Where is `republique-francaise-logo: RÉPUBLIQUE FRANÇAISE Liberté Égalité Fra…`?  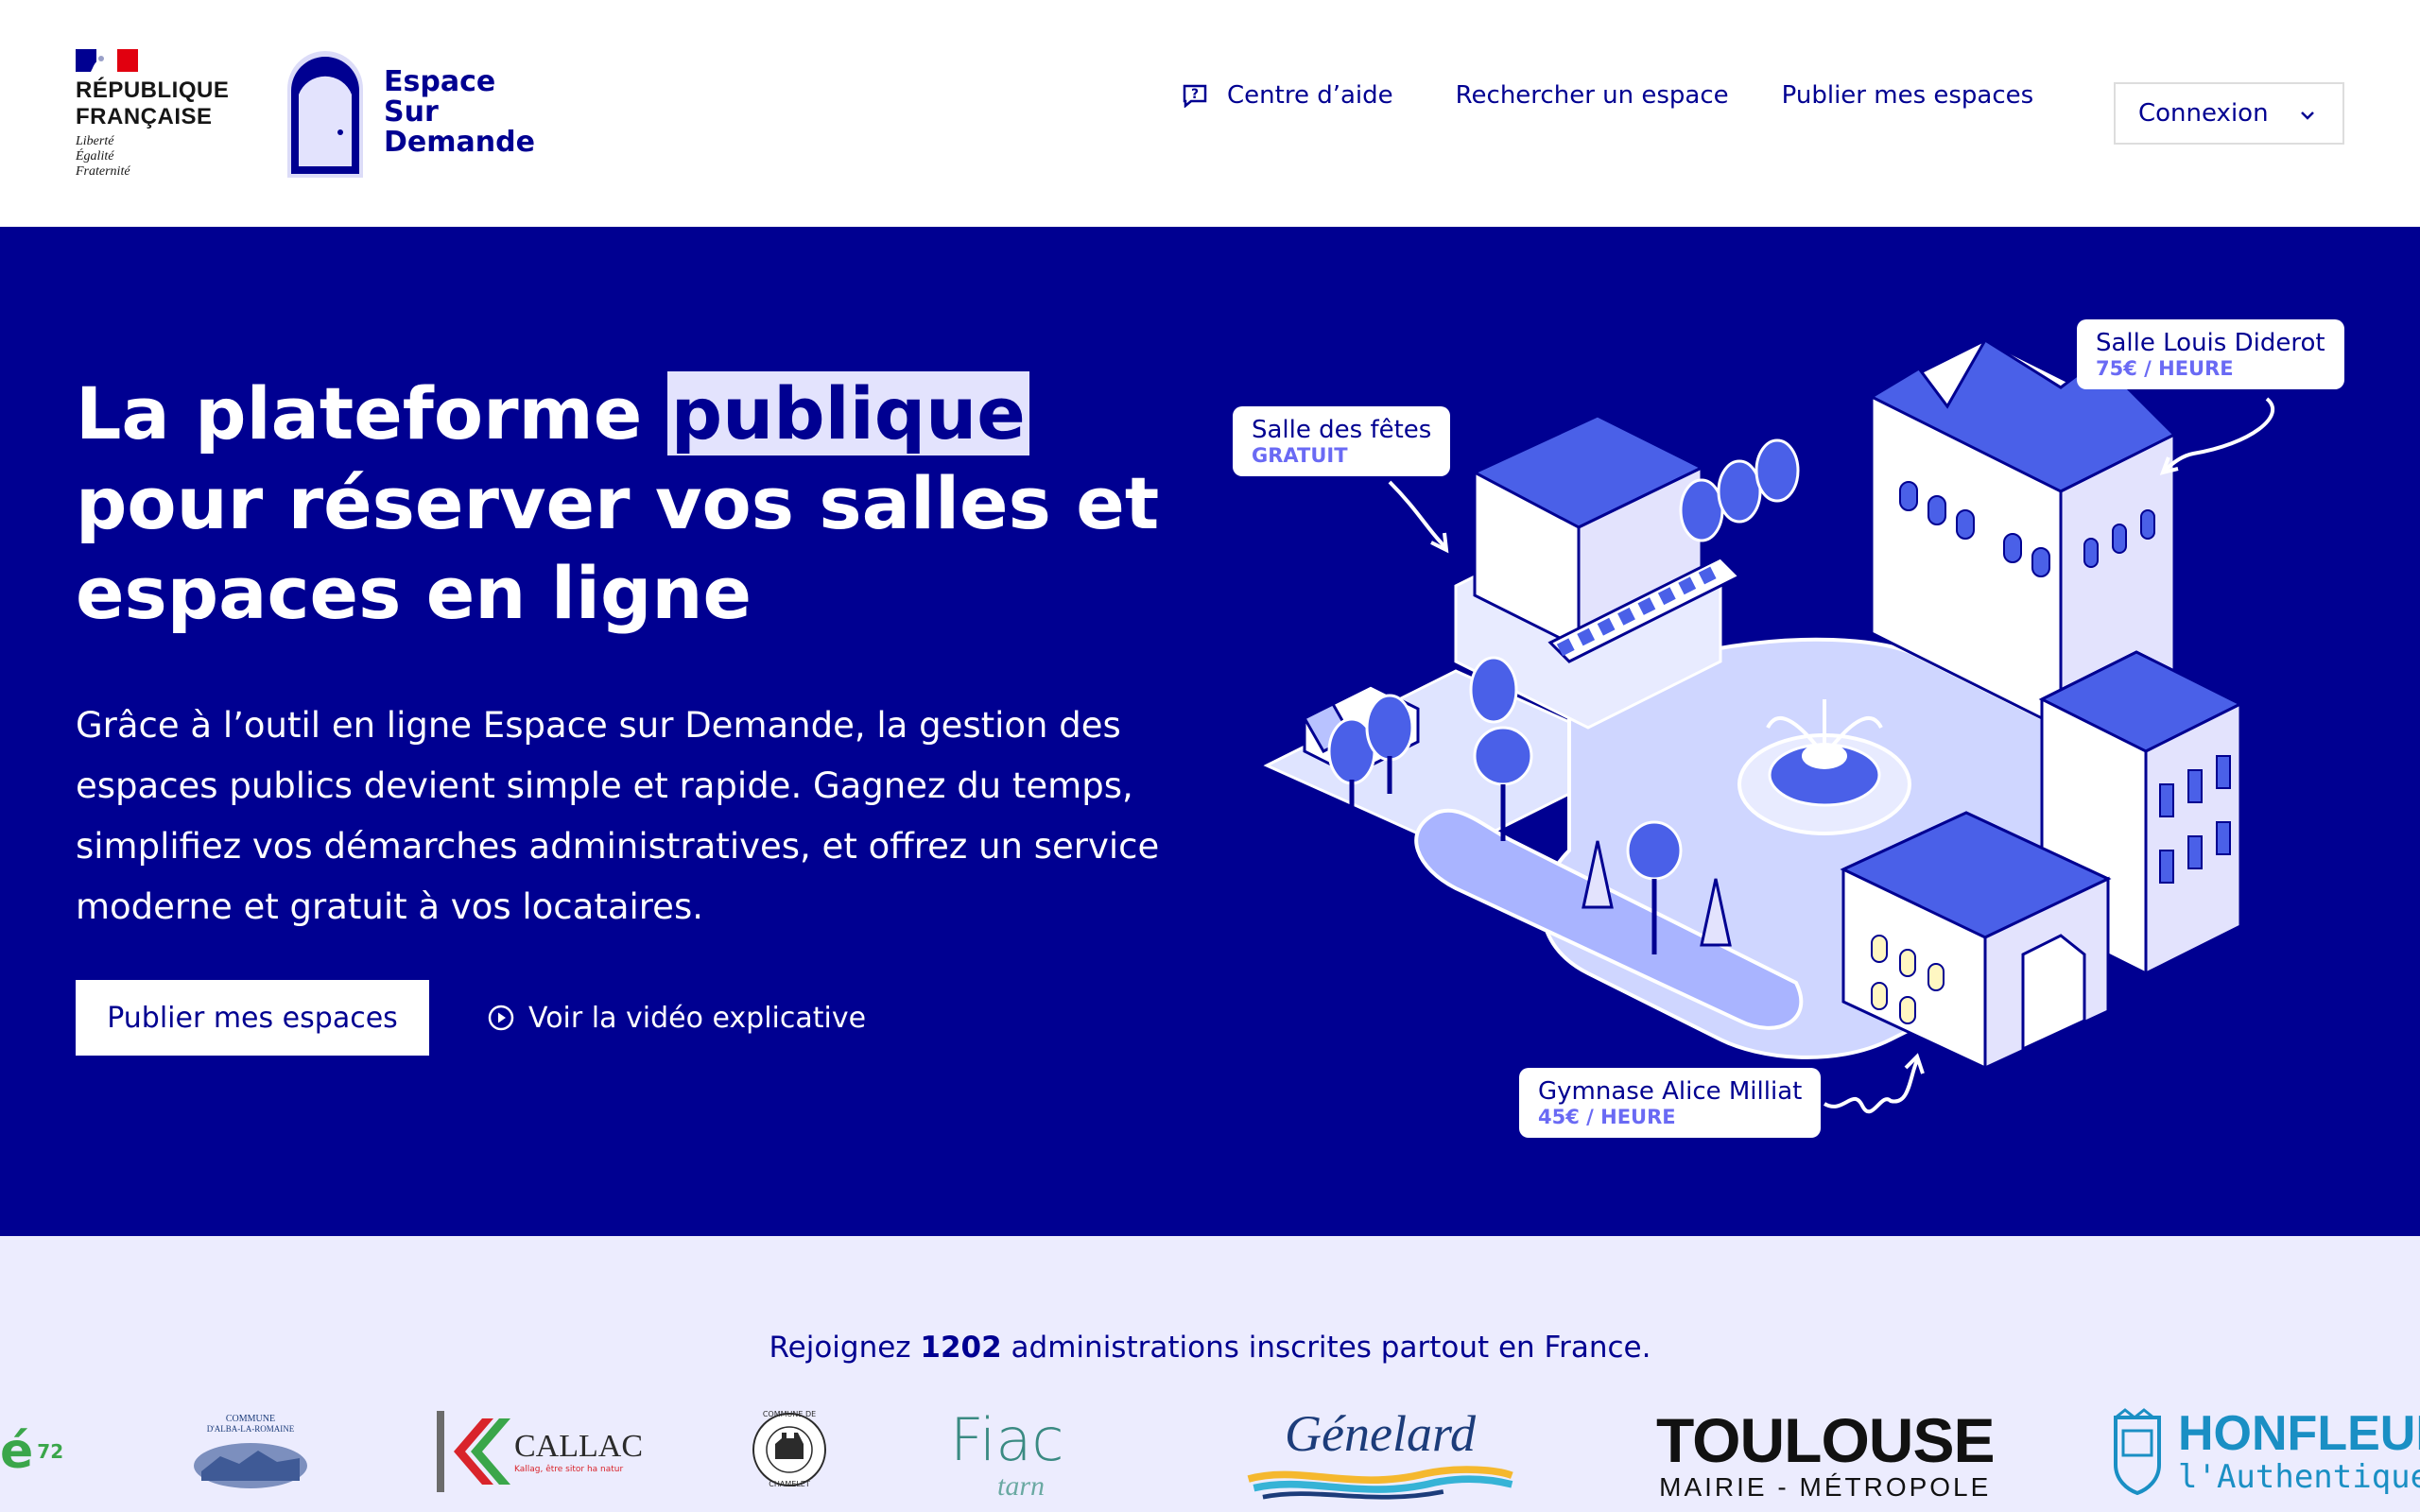 republique-francaise-logo: RÉPUBLIQUE FRANÇAISE Liberté Égalité Fra… is located at coordinates (153, 114).